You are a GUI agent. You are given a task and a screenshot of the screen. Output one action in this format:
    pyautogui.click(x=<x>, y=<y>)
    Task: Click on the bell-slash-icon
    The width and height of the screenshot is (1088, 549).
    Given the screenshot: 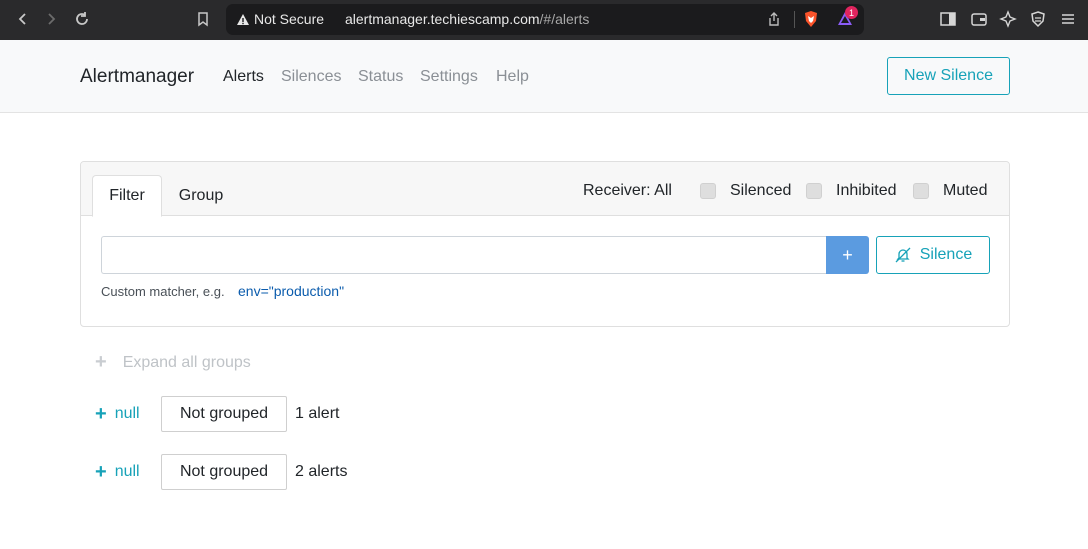 What is the action you would take?
    pyautogui.click(x=903, y=255)
    